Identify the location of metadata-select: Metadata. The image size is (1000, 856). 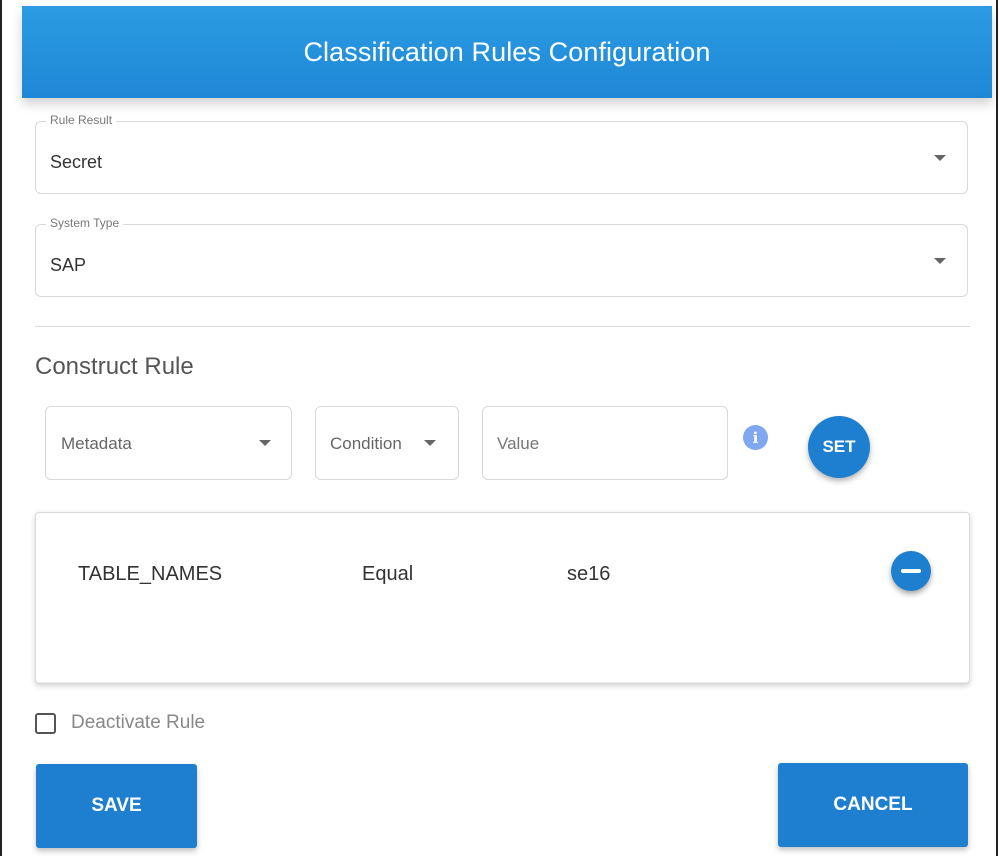
(168, 443).